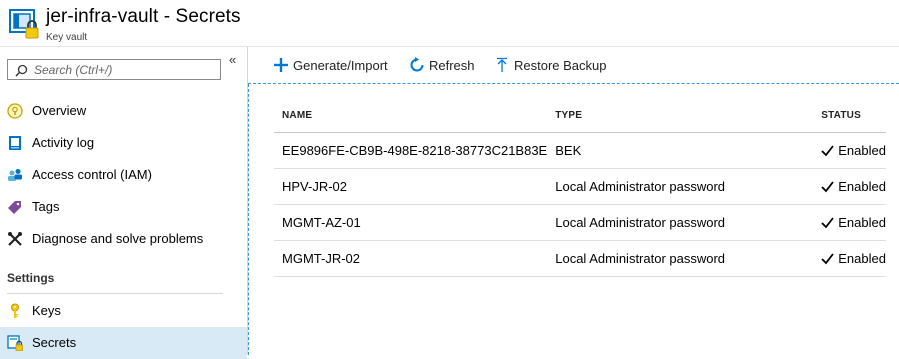 This screenshot has width=899, height=359. I want to click on key-icon, so click(15, 310).